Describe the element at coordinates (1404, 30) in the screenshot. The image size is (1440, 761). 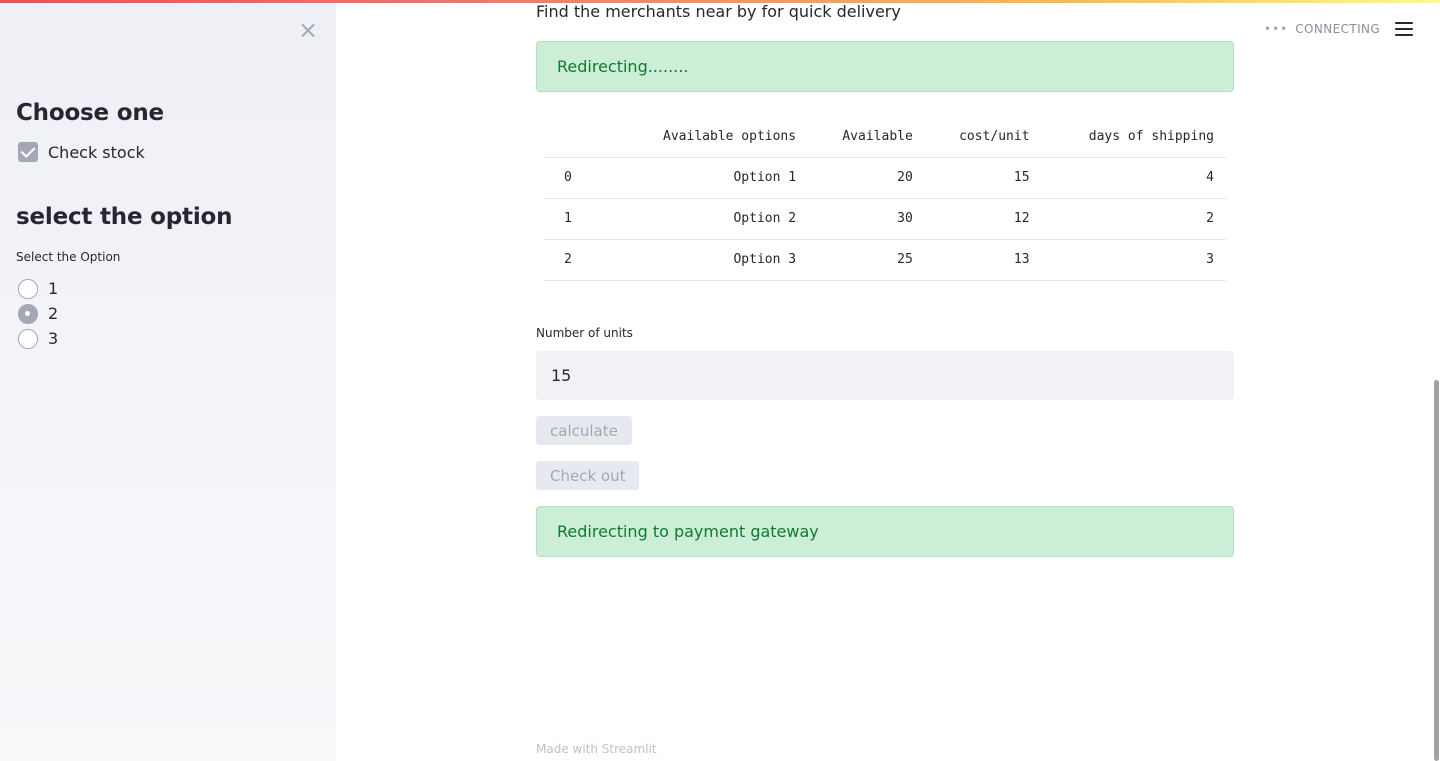
I see `hamburger-menu-icon` at that location.